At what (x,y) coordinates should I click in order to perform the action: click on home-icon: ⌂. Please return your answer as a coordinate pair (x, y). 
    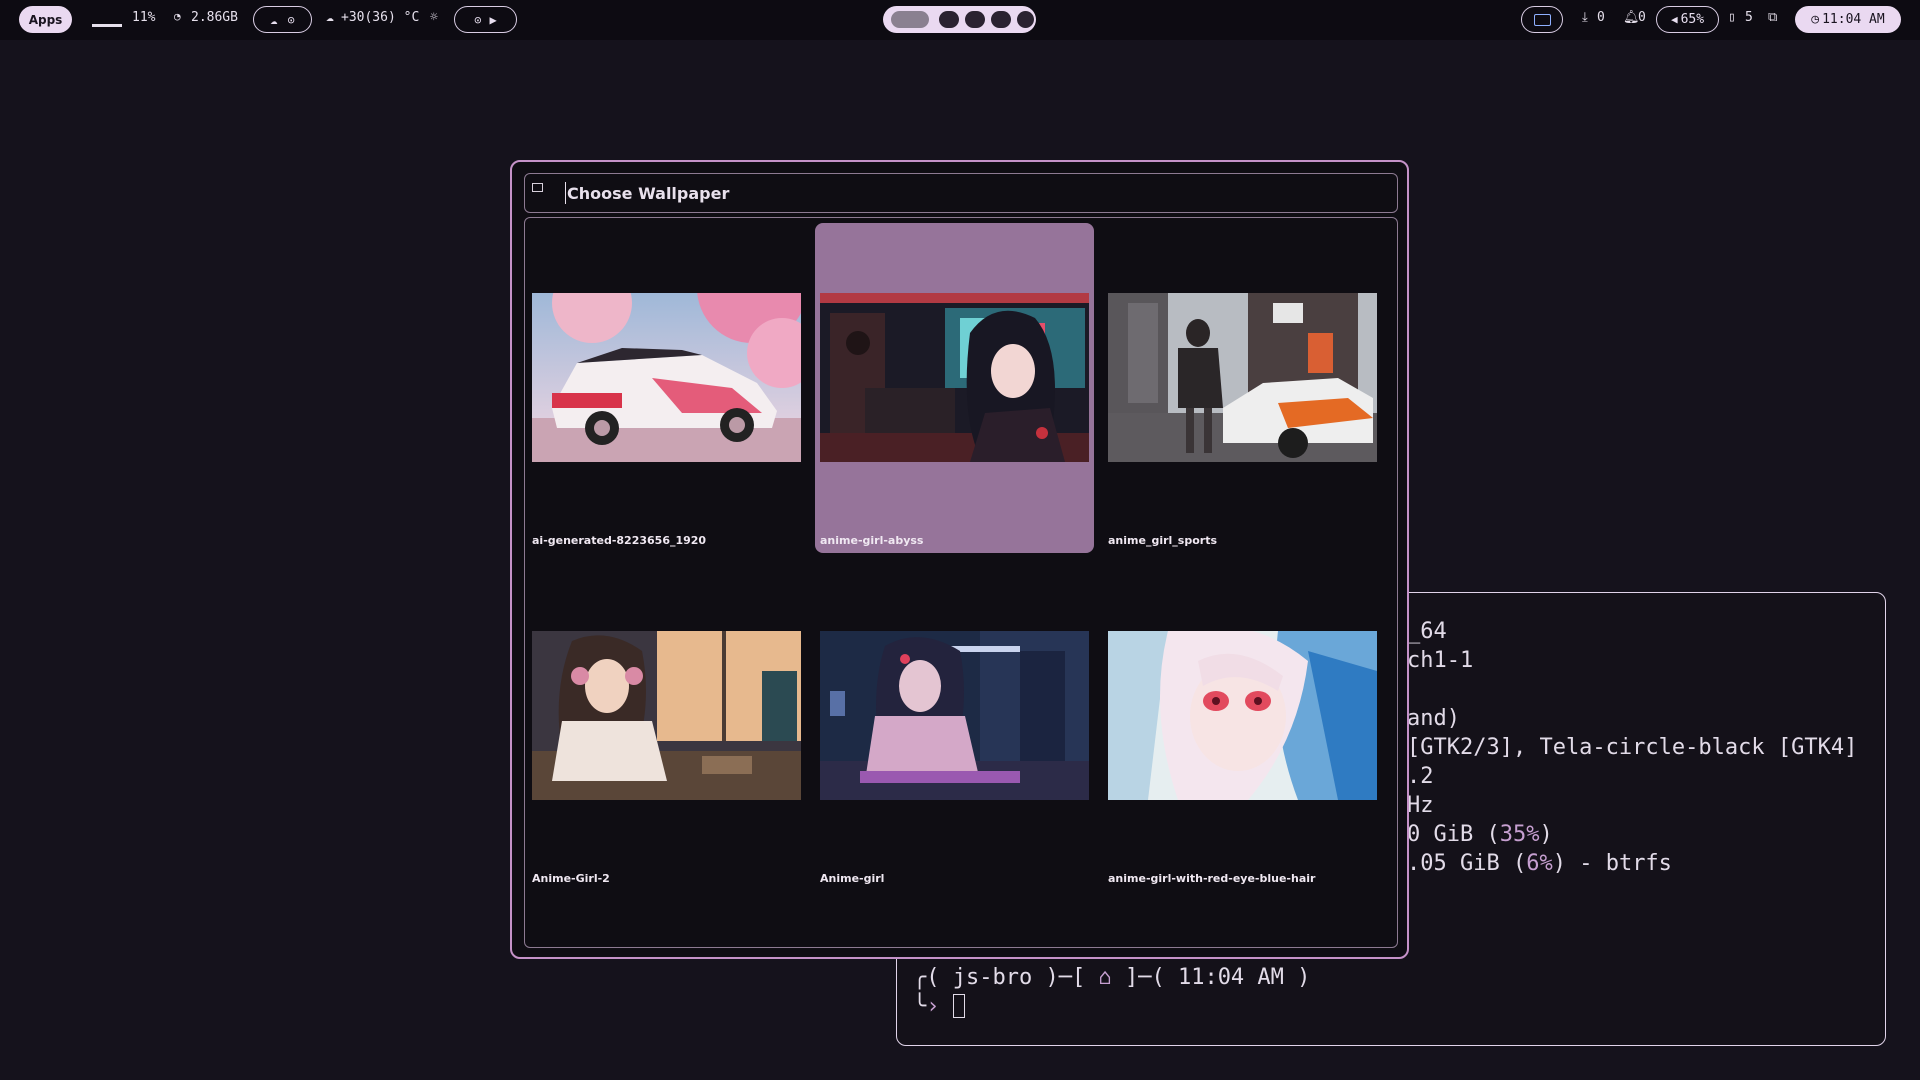
    Looking at the image, I should click on (1105, 977).